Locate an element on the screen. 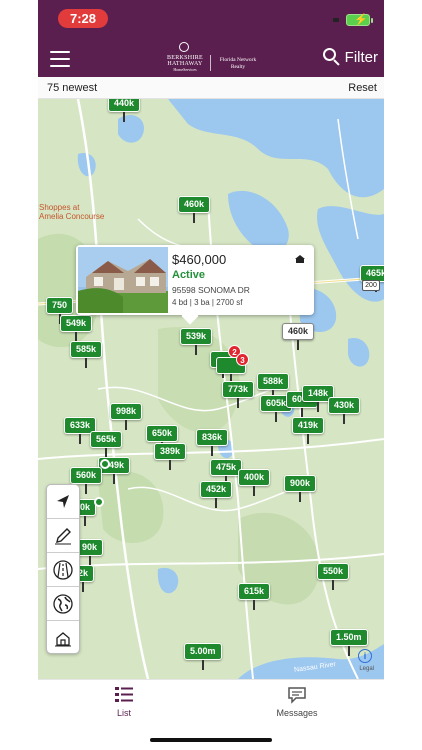 The image size is (422, 750). brand-office: Florida Network Realty is located at coordinates (238, 63).